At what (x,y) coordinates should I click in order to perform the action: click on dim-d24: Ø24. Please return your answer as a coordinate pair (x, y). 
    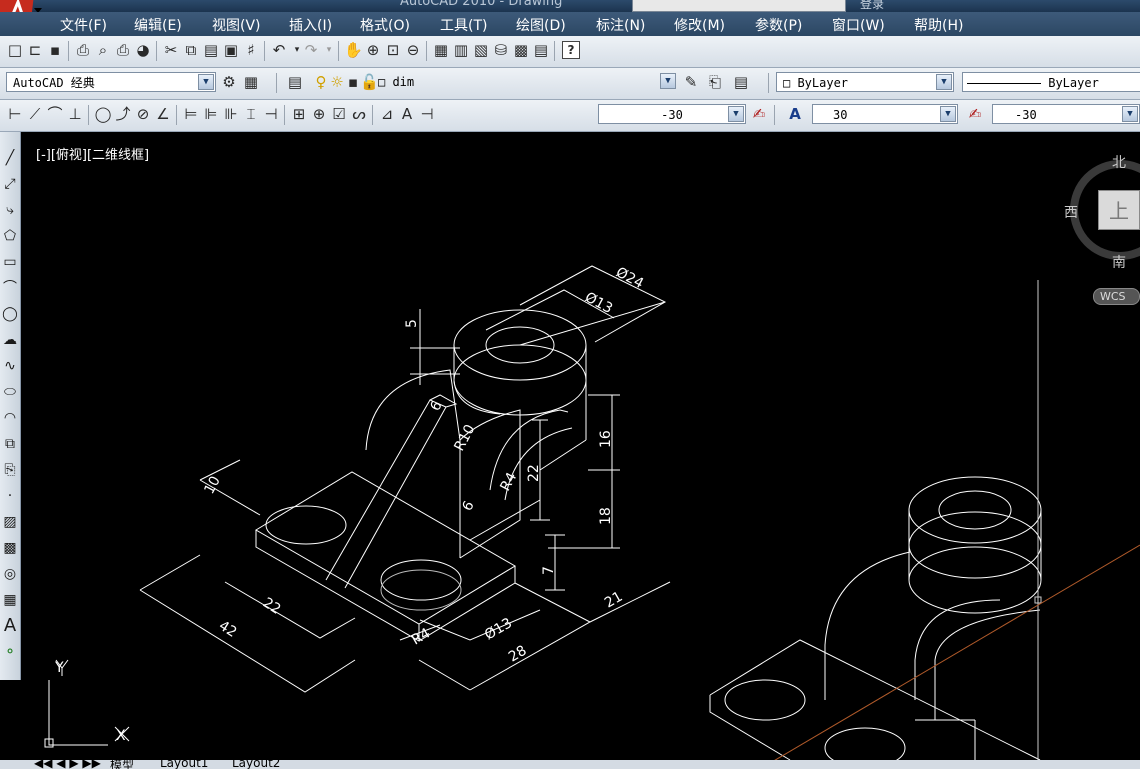
    Looking at the image, I should click on (629, 278).